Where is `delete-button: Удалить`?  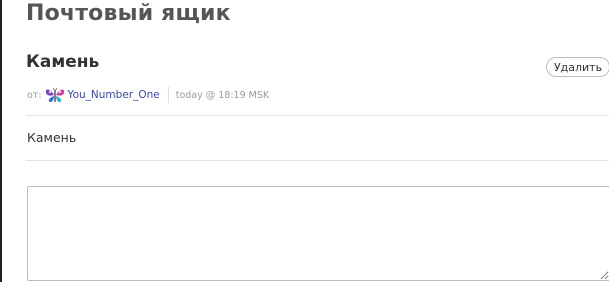 delete-button: Удалить is located at coordinates (577, 67).